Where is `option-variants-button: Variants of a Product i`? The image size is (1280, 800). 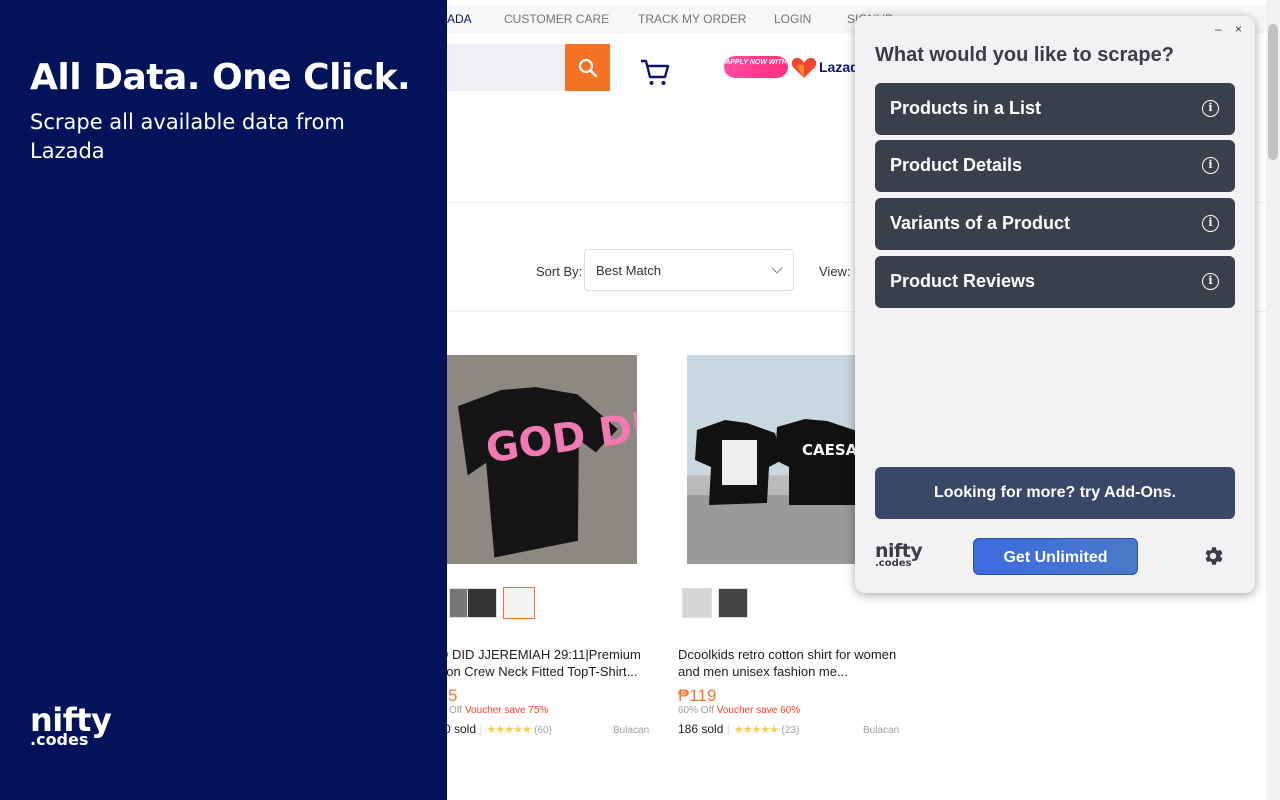
option-variants-button: Variants of a Product i is located at coordinates (1055, 224).